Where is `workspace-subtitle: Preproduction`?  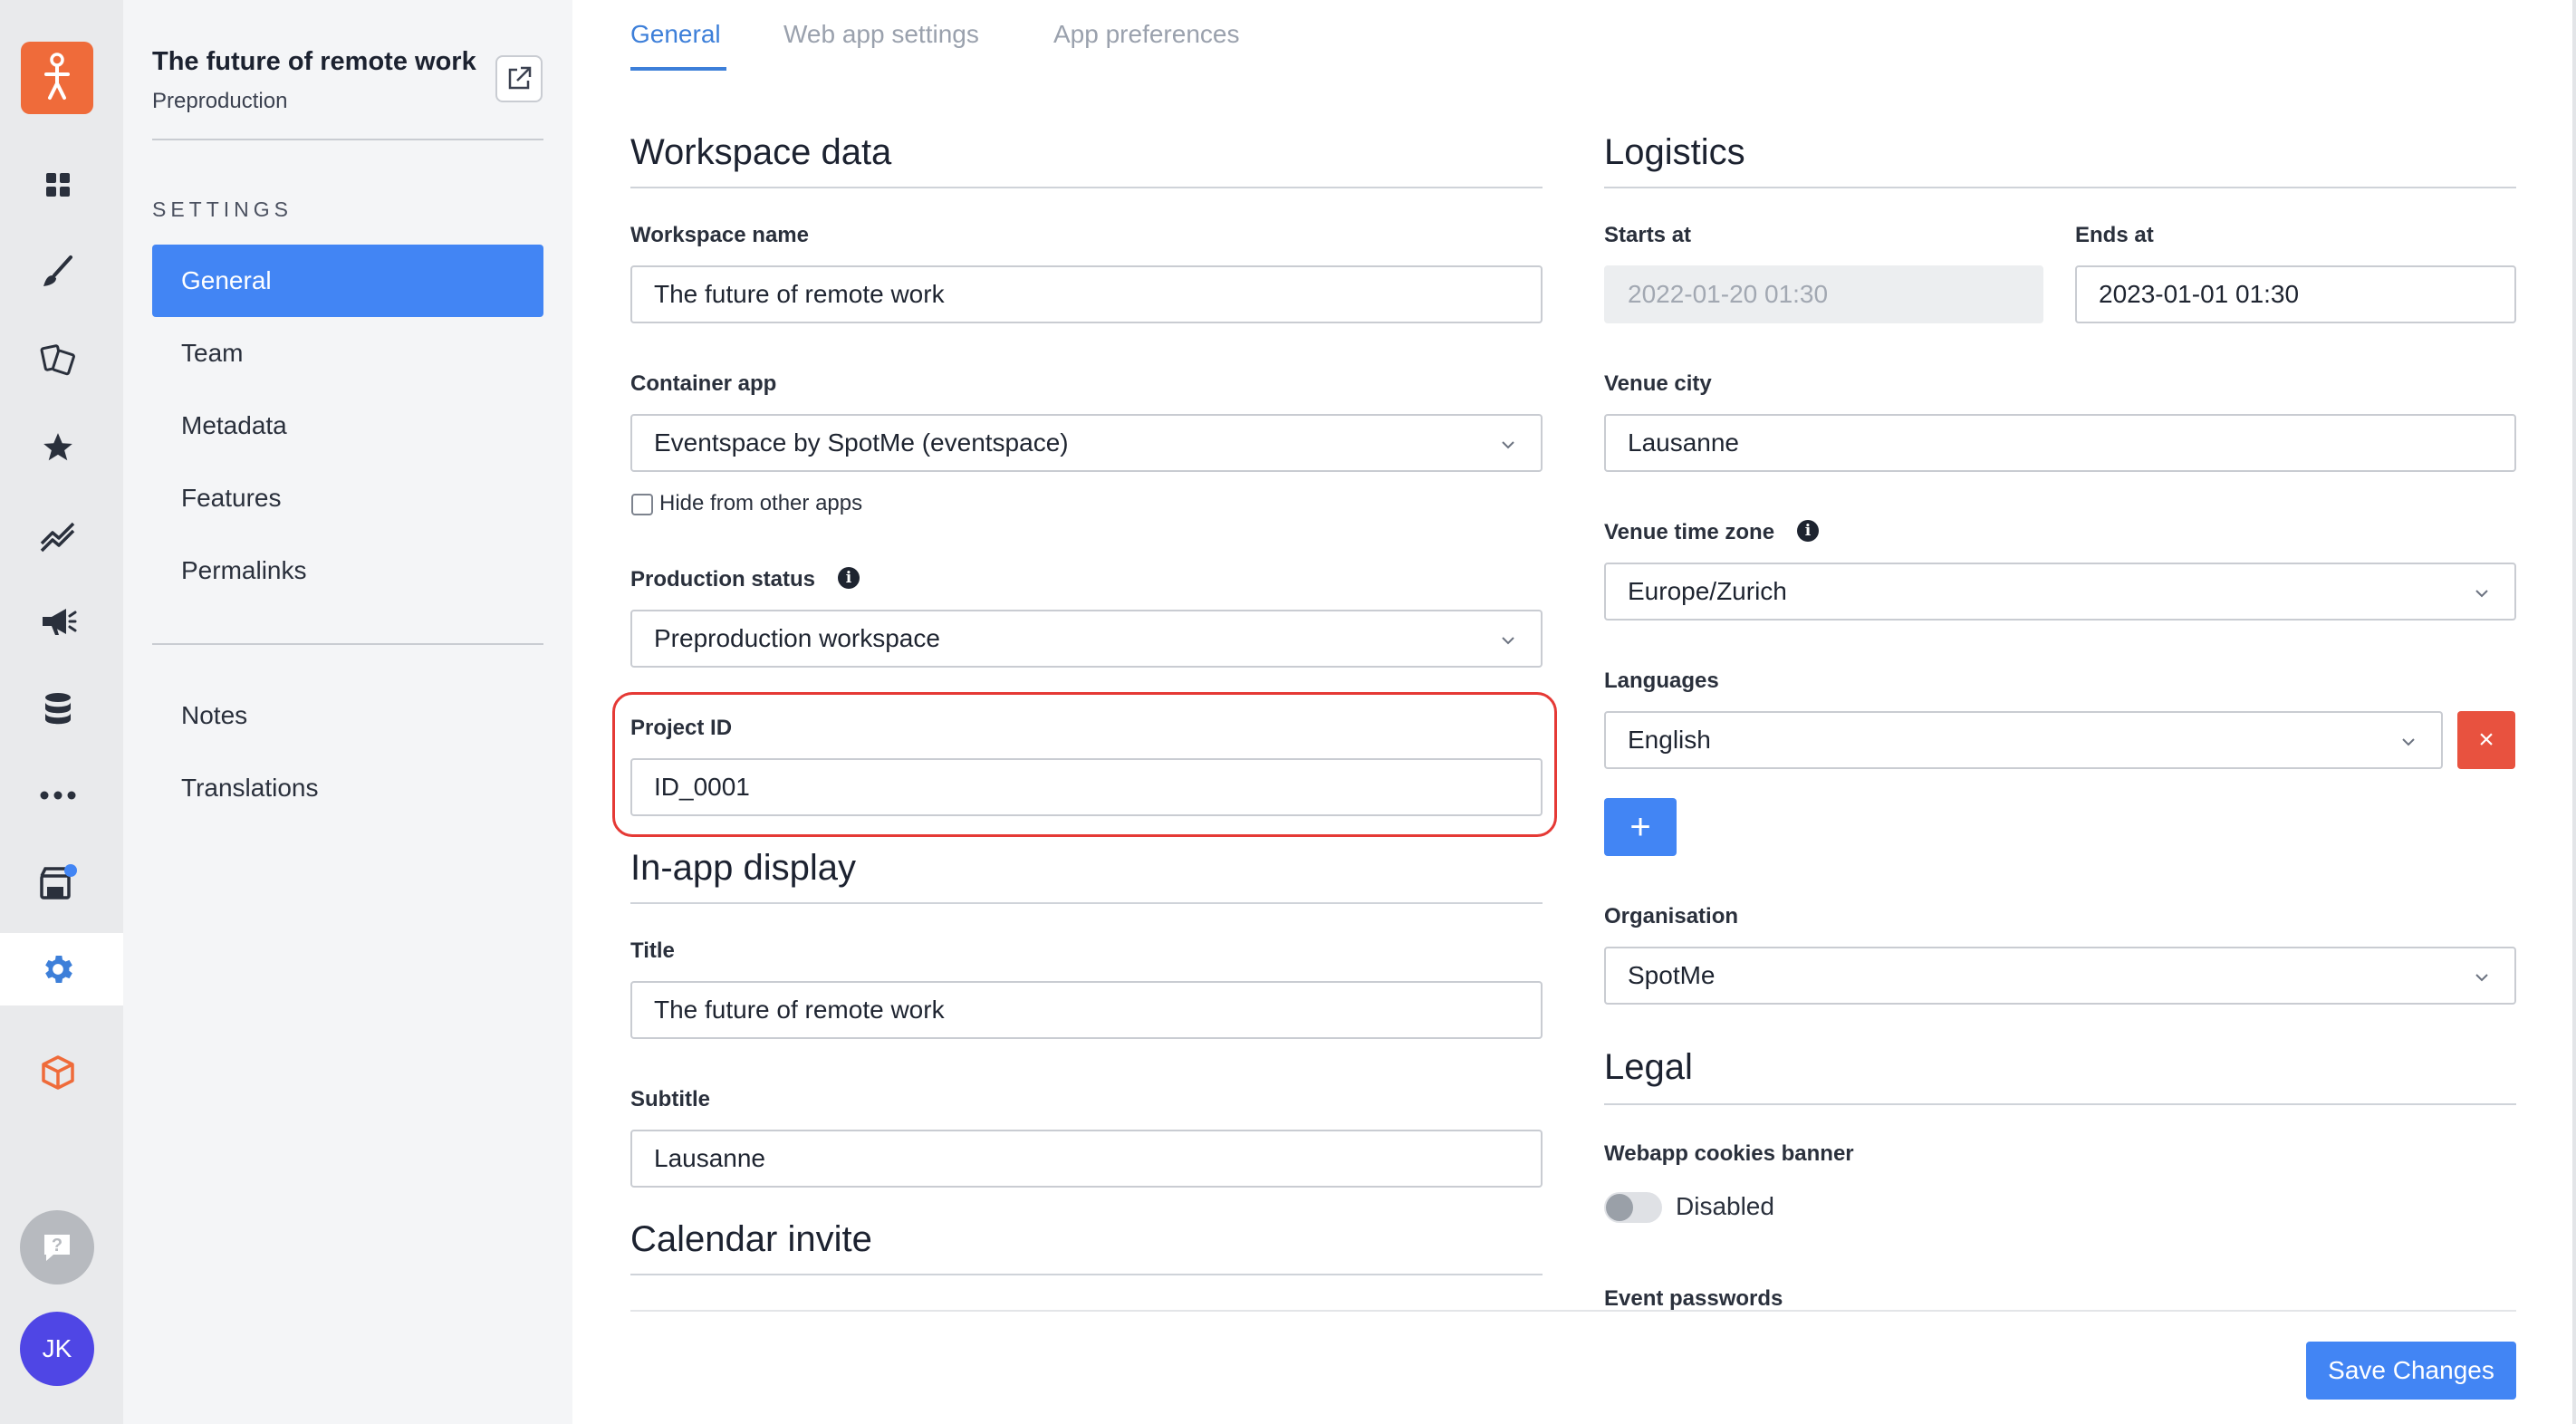
workspace-subtitle: Preproduction is located at coordinates (220, 101).